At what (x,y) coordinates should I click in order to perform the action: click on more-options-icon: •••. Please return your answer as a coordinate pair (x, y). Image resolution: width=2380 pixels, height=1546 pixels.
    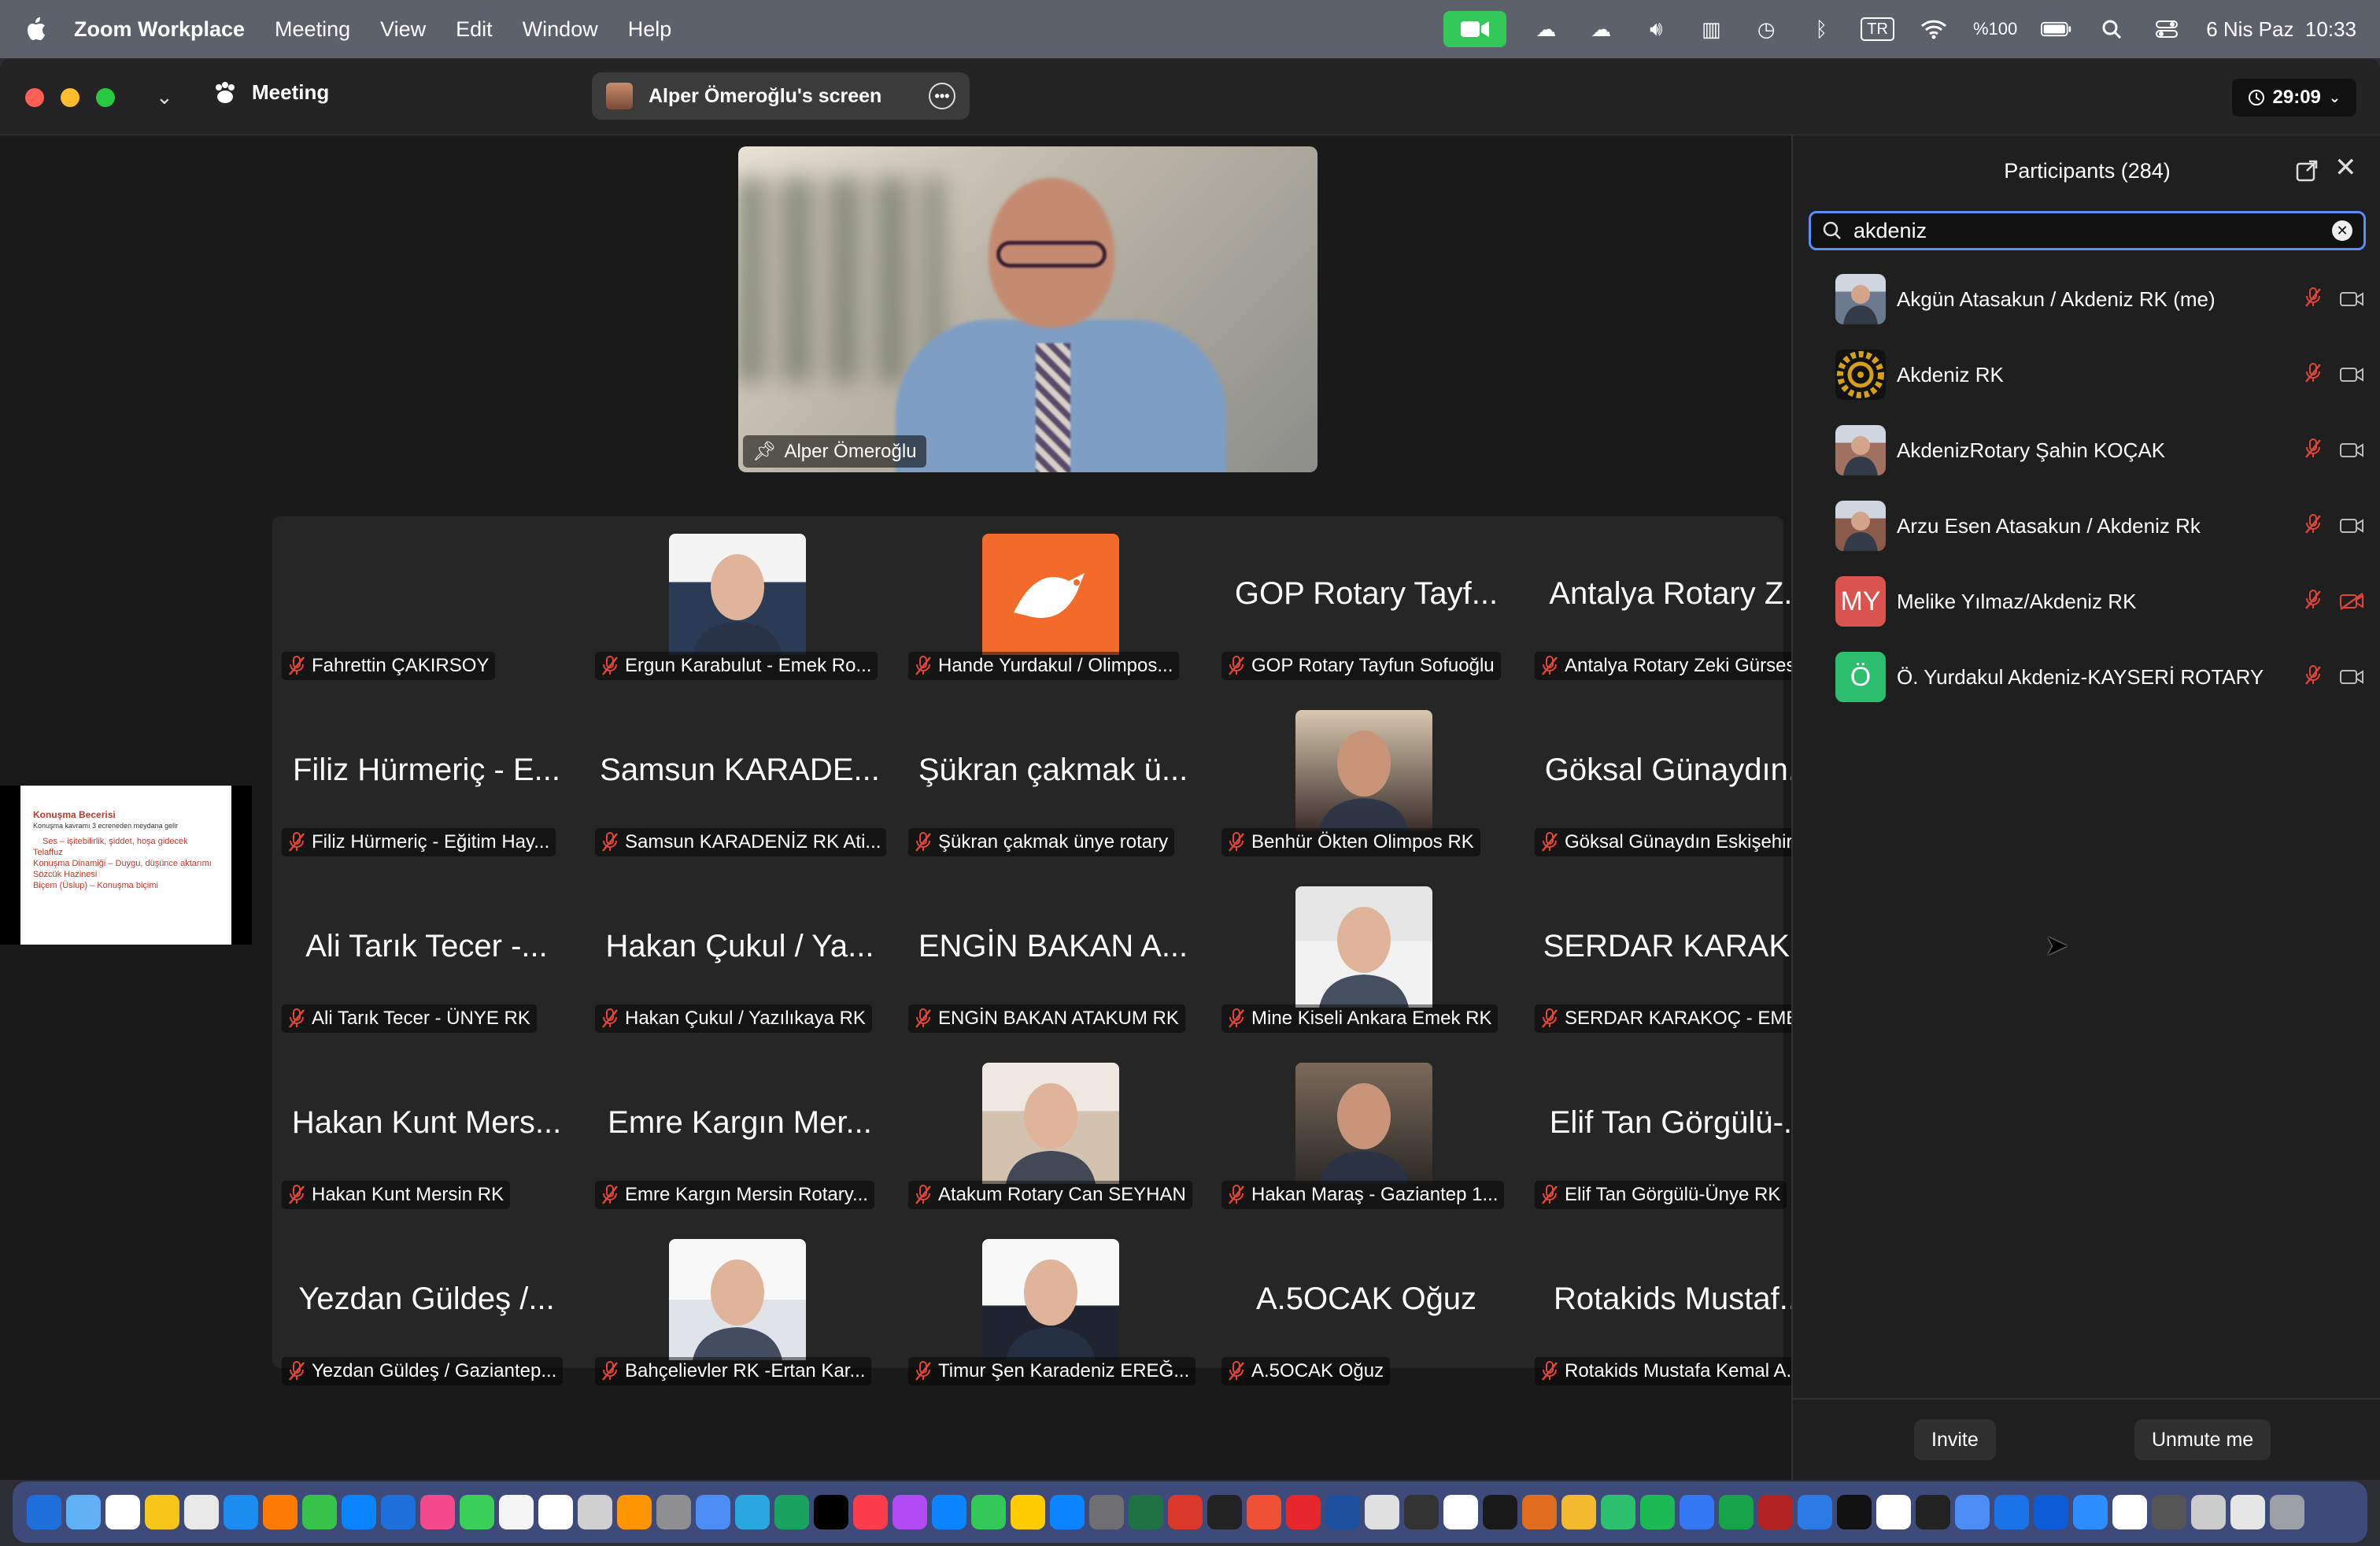
    Looking at the image, I should click on (942, 96).